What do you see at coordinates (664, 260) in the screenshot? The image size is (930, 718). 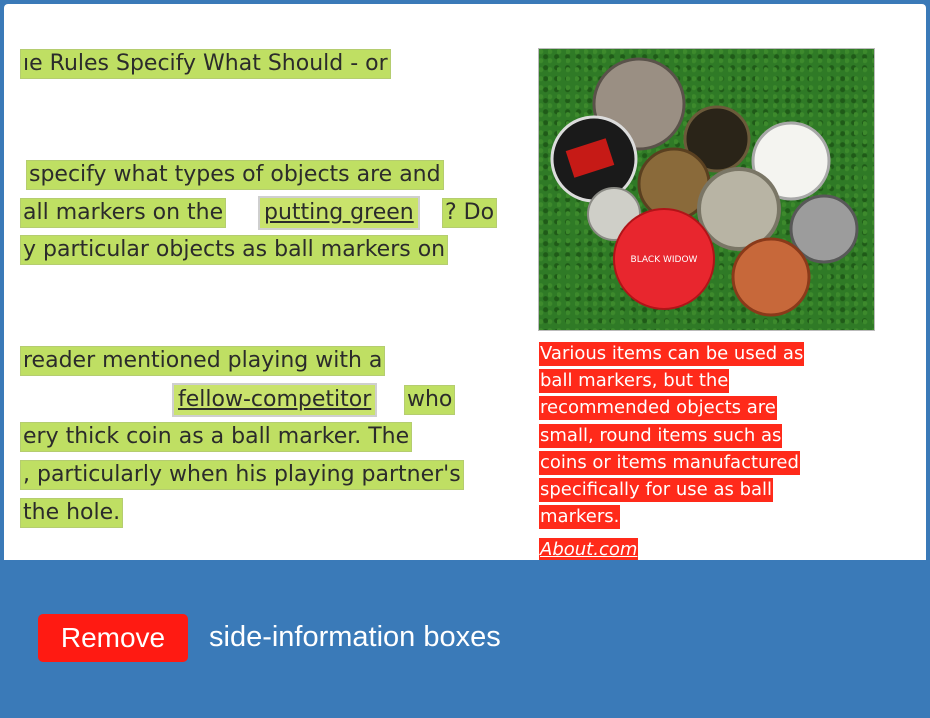 I see `marker-logo-text: BLACK WIDOW` at bounding box center [664, 260].